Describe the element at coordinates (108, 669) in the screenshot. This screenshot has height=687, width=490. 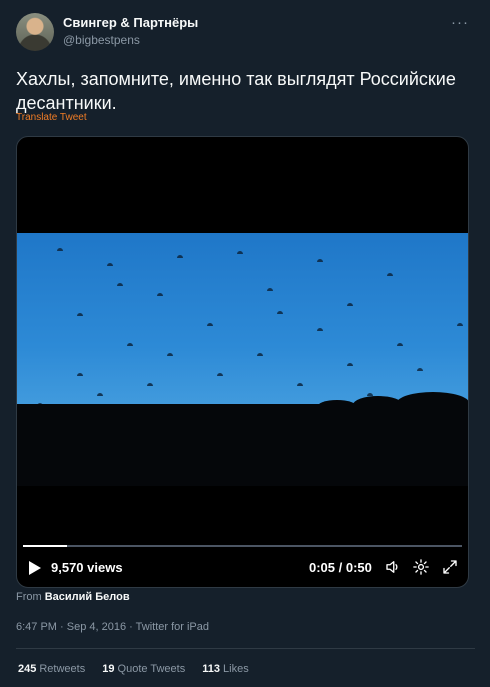
I see `quote-tweets-count: 19` at that location.